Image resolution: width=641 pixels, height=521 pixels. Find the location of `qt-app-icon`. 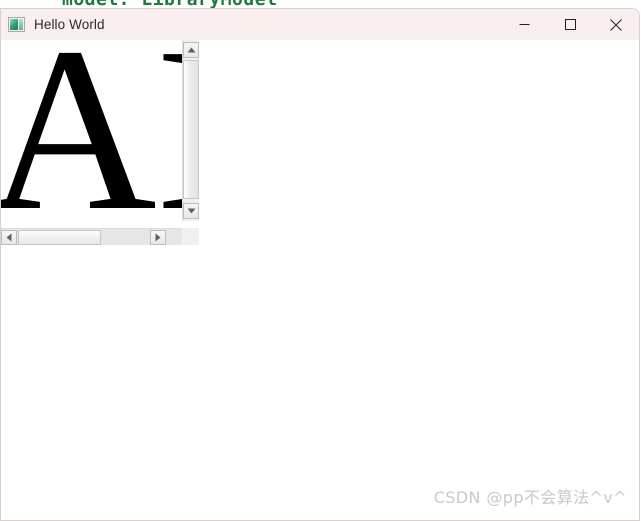

qt-app-icon is located at coordinates (16, 24).